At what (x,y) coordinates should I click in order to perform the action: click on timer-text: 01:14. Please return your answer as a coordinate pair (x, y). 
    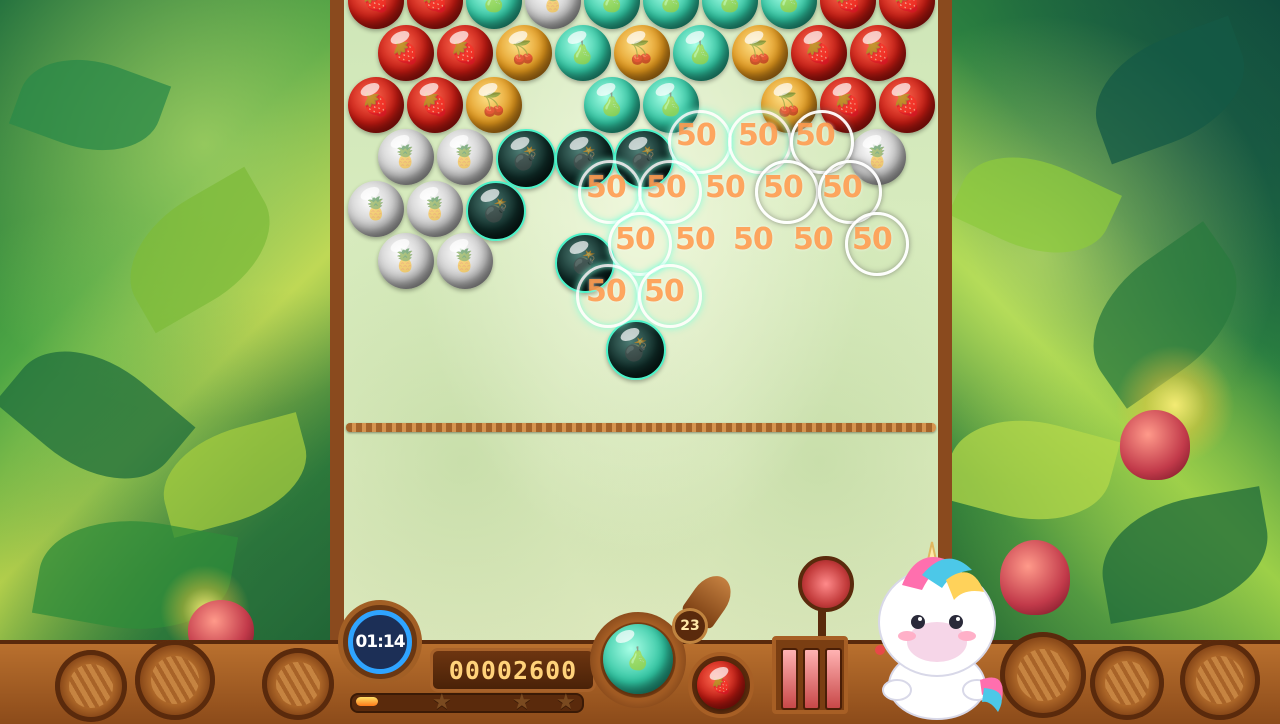
    Looking at the image, I should click on (380, 642).